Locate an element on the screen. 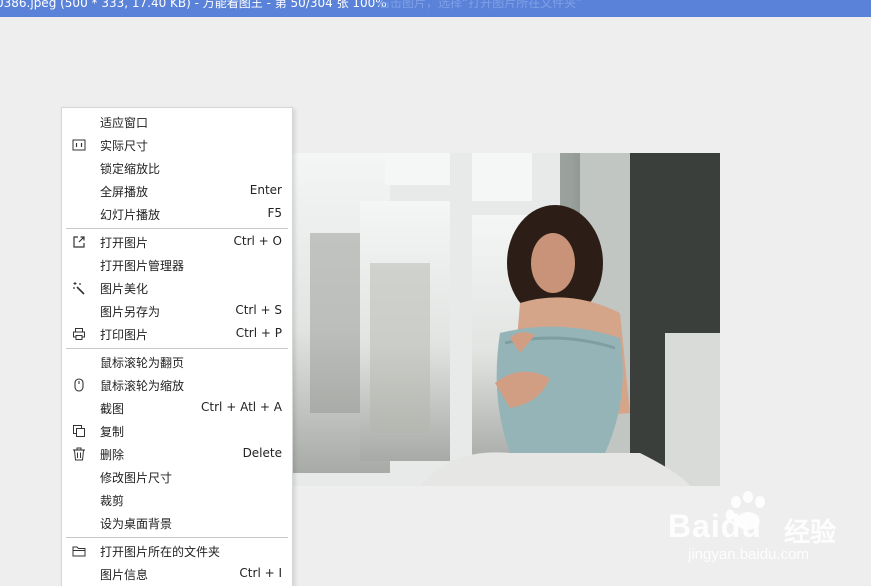 This screenshot has width=871, height=586. magic-wand-icon is located at coordinates (79, 288).